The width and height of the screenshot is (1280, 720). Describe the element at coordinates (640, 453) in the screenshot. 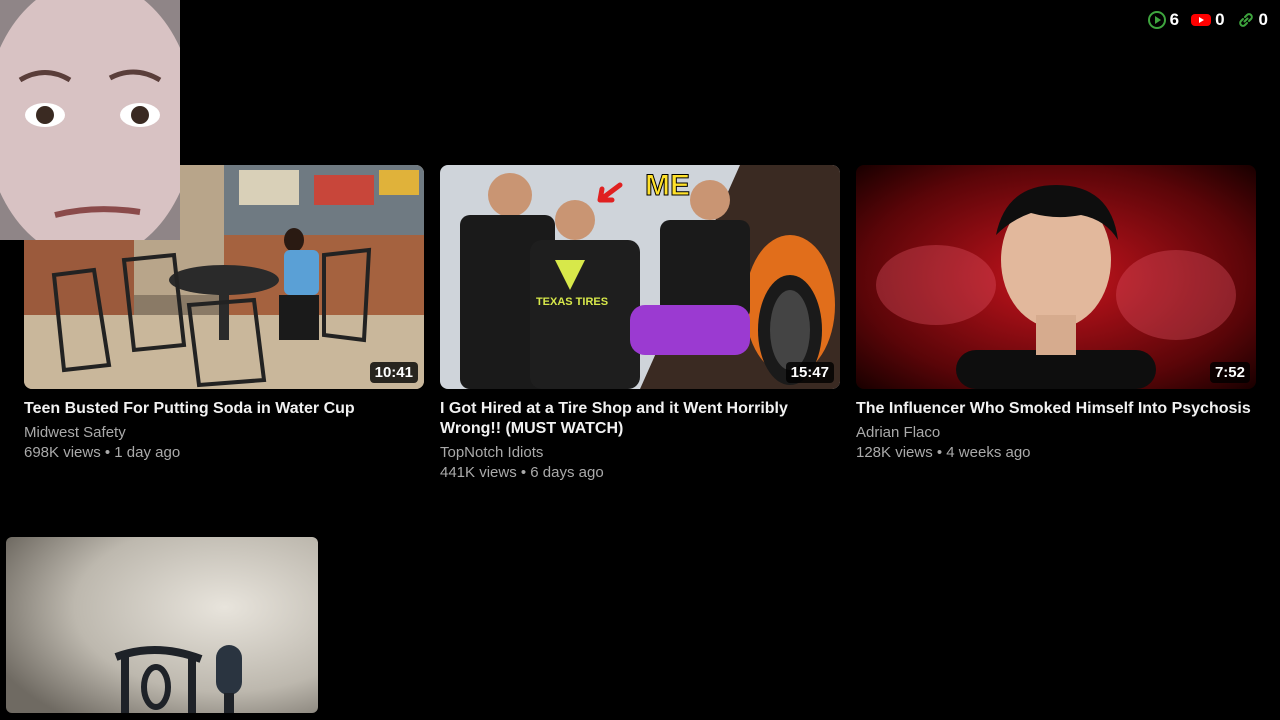

I see `channel-name: TopNotch Idiots` at that location.